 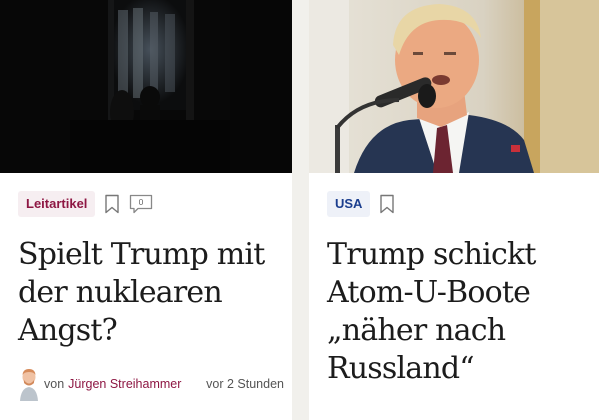 What do you see at coordinates (54, 384) in the screenshot?
I see `author-prefix: von` at bounding box center [54, 384].